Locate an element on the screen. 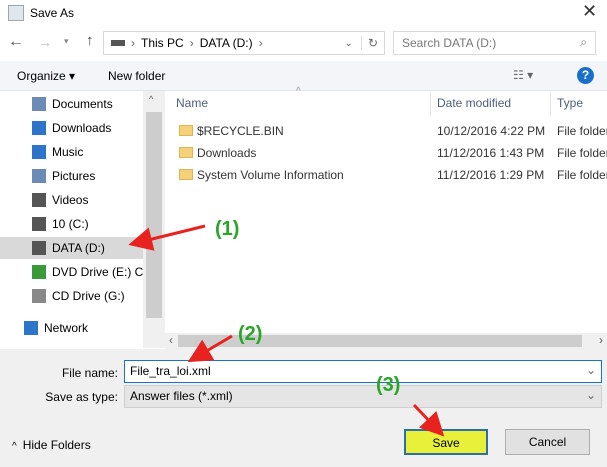 This screenshot has height=467, width=607. annotation-label-3: (3) is located at coordinates (388, 385).